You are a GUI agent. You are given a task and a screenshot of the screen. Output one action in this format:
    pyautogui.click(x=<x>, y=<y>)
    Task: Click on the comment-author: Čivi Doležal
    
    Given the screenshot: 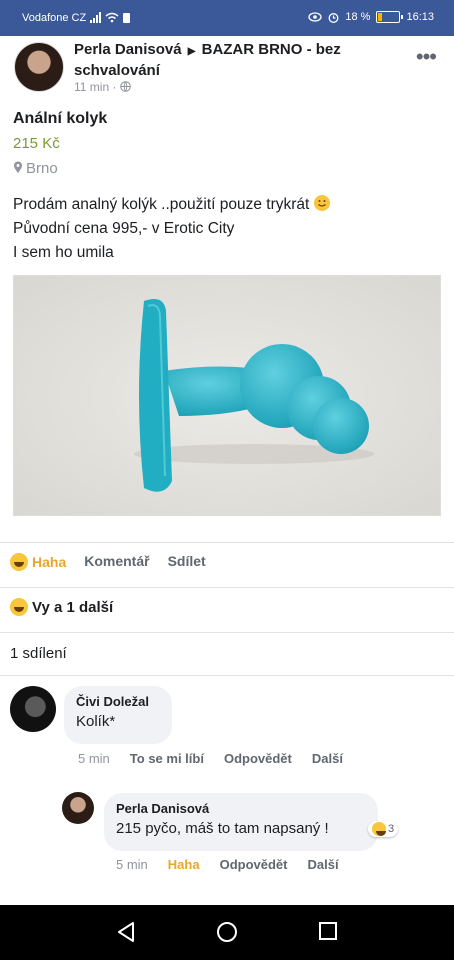 What is the action you would take?
    pyautogui.click(x=118, y=701)
    